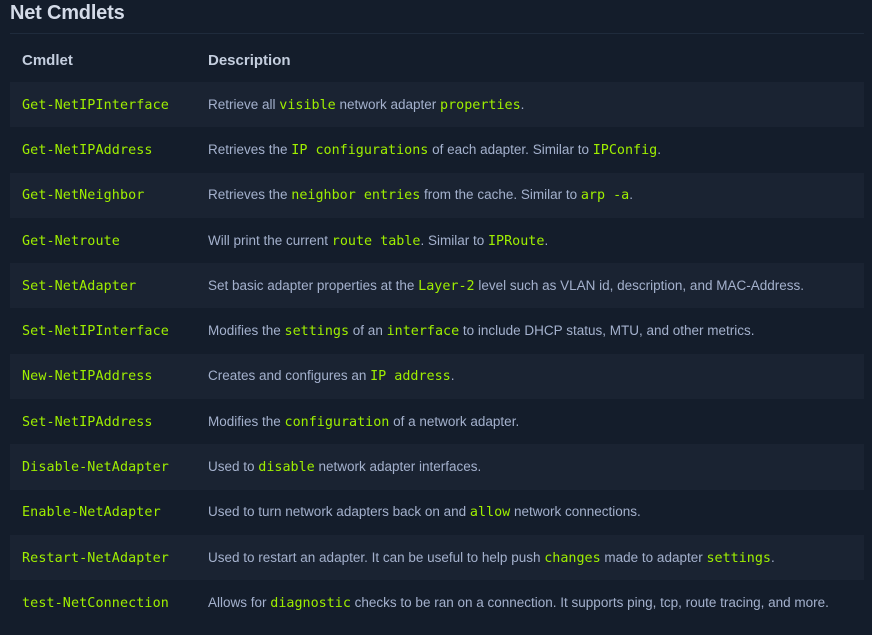  Describe the element at coordinates (79, 286) in the screenshot. I see `cmdlet-name: Set-NetAdapter` at that location.